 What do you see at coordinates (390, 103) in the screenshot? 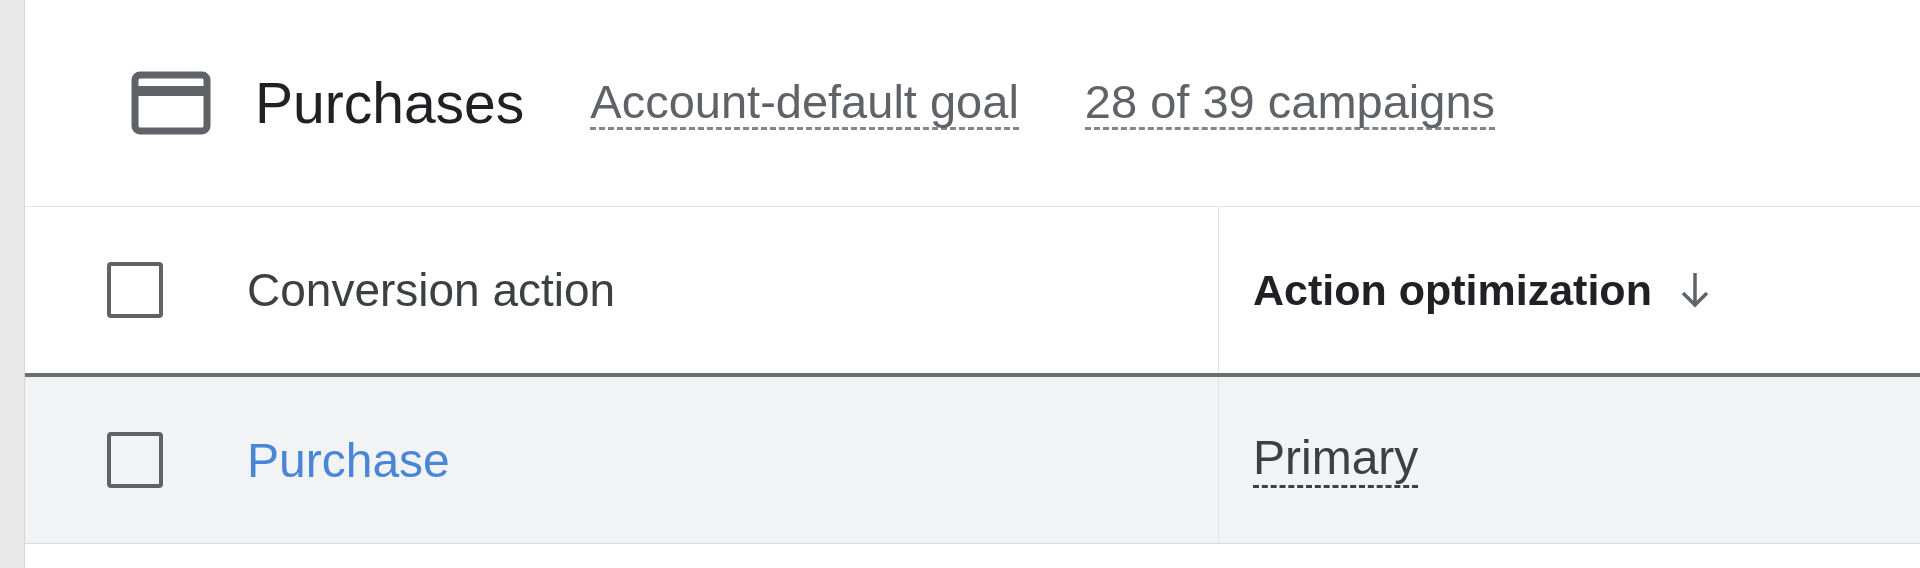
I see `goal-title: Purchases` at bounding box center [390, 103].